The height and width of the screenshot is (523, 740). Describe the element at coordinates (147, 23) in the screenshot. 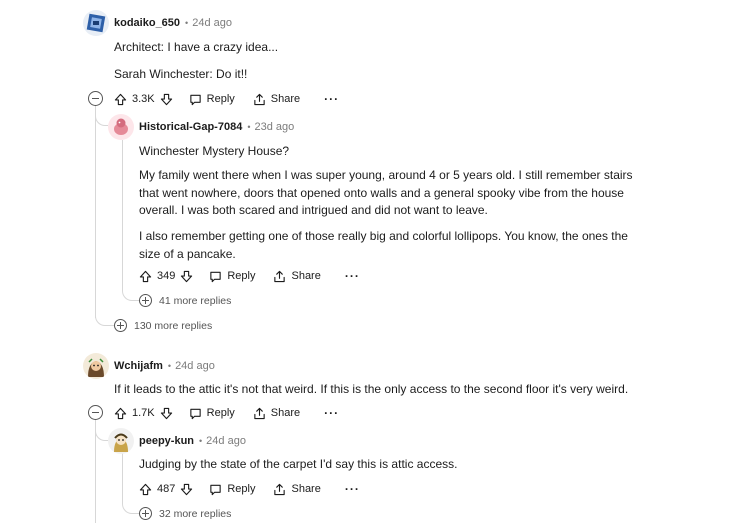

I see `username: kodaiko_650` at that location.